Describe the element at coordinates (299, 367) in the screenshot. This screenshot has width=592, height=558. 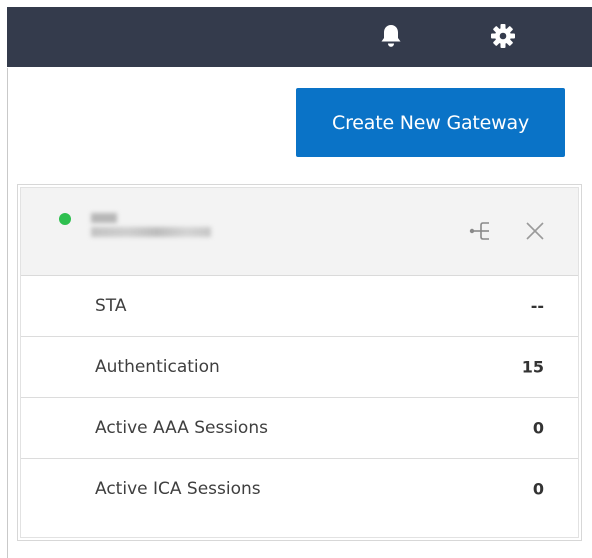
I see `metric-row-authentication: Authentication 15` at that location.